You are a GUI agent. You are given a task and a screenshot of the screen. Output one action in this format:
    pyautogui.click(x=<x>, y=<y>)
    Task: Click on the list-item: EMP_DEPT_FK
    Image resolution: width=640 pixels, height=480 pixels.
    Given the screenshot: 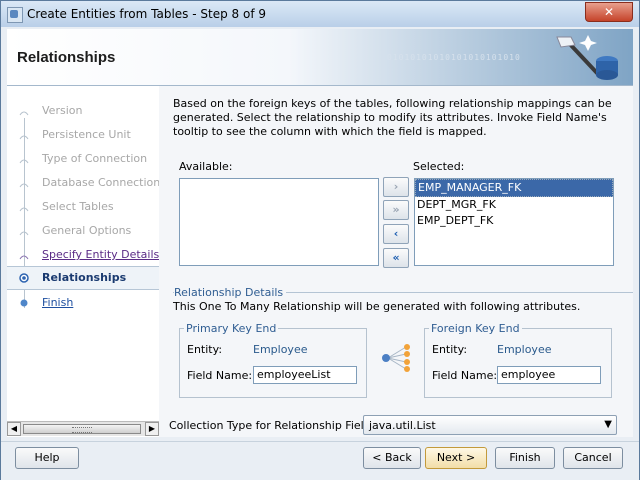 What is the action you would take?
    pyautogui.click(x=514, y=221)
    